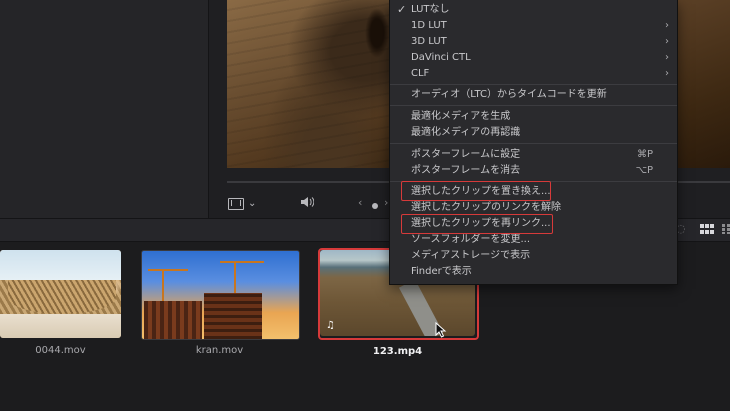 Image resolution: width=730 pixels, height=411 pixels. I want to click on menu-item-relink-optimized: 最適化メディアの再認識, so click(533, 133).